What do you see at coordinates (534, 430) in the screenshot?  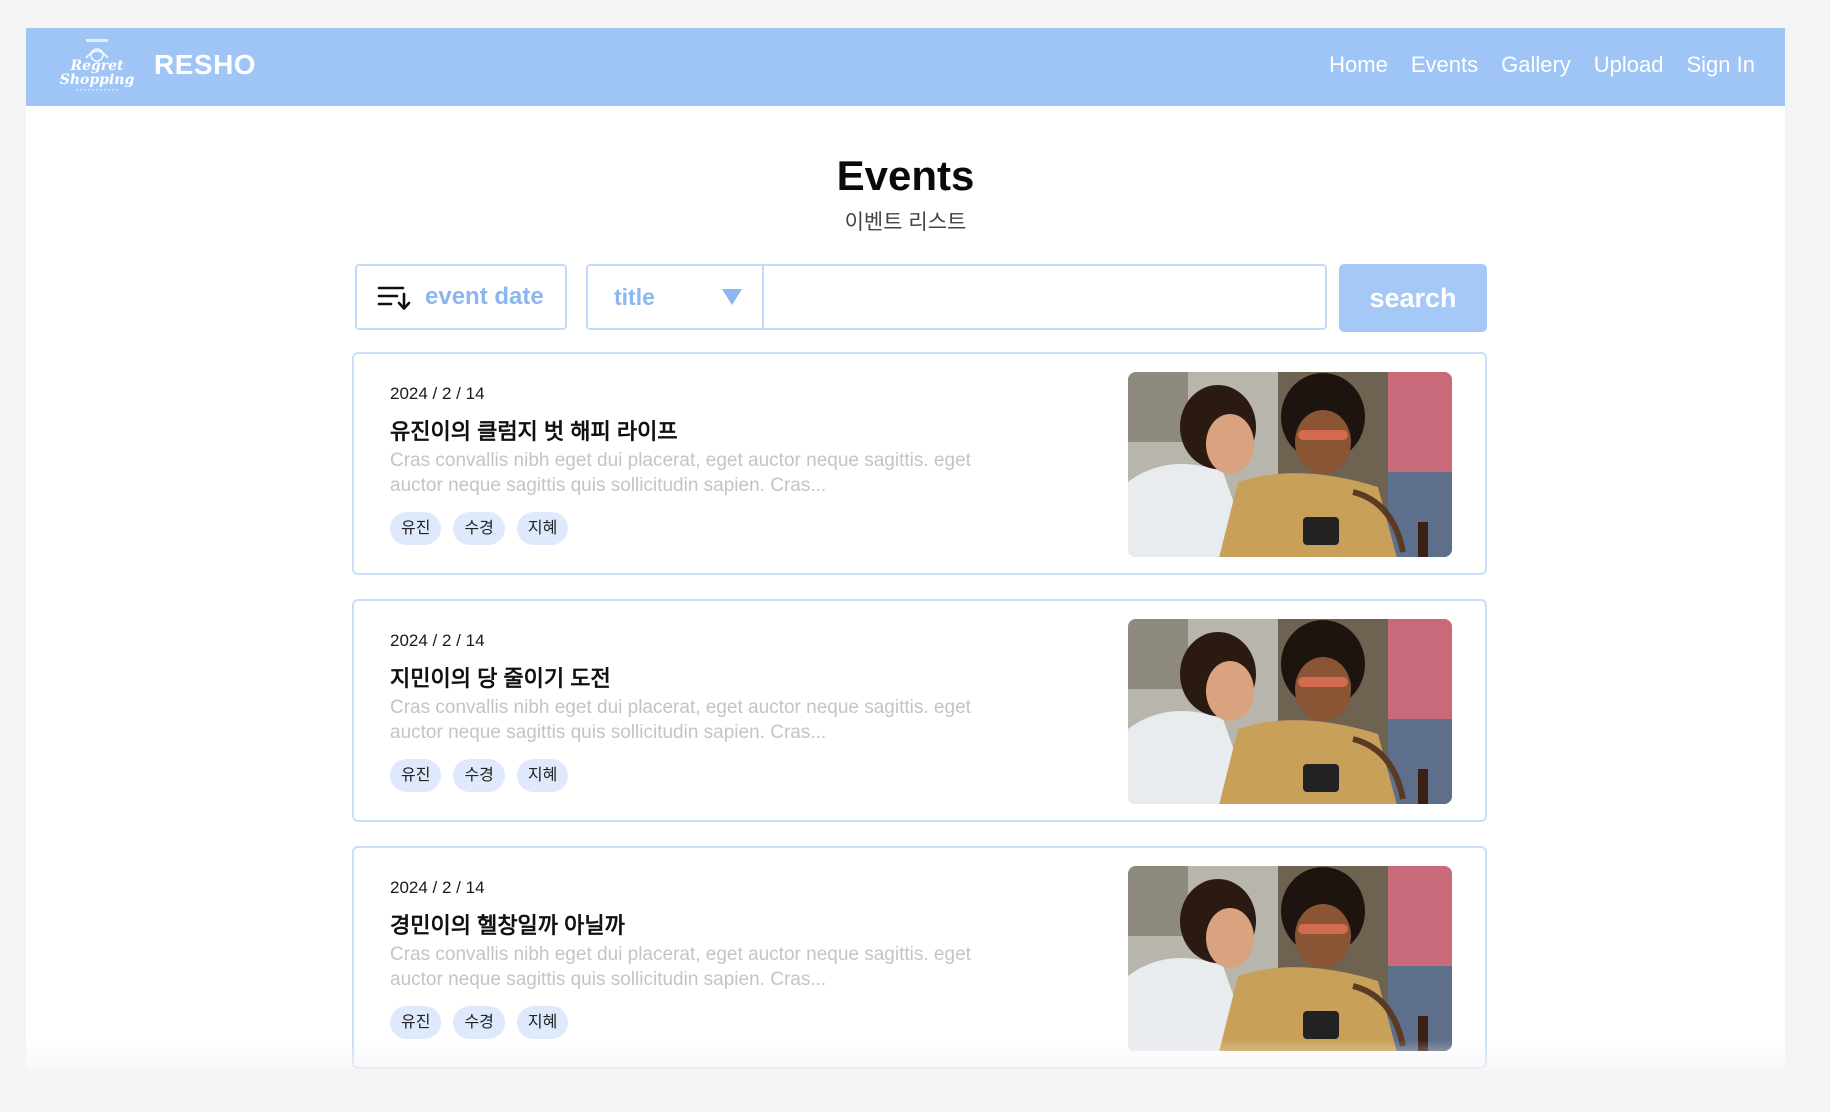 I see `event-title: 유진이의 클럼지 벗 해피 라이프` at bounding box center [534, 430].